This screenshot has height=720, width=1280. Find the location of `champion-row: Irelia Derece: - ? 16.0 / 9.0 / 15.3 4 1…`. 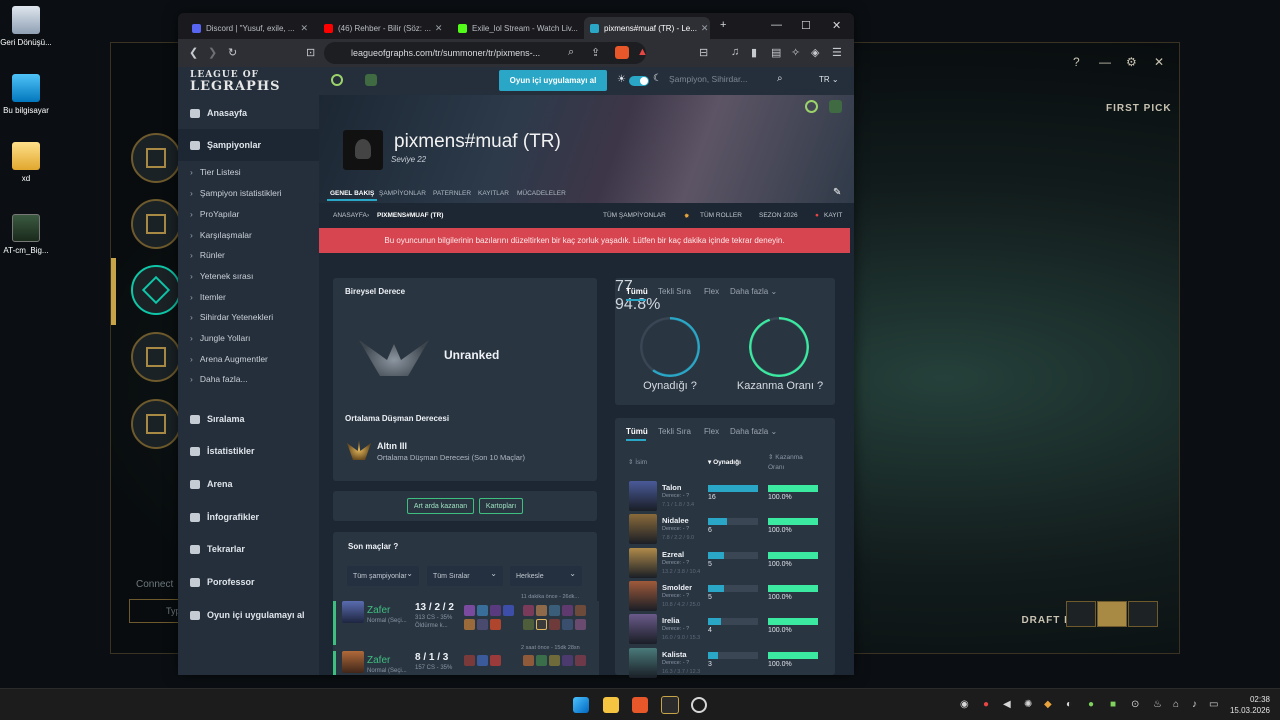

champion-row: Irelia Derece: - ? 16.0 / 9.0 / 15.3 4 1… is located at coordinates (729, 629).